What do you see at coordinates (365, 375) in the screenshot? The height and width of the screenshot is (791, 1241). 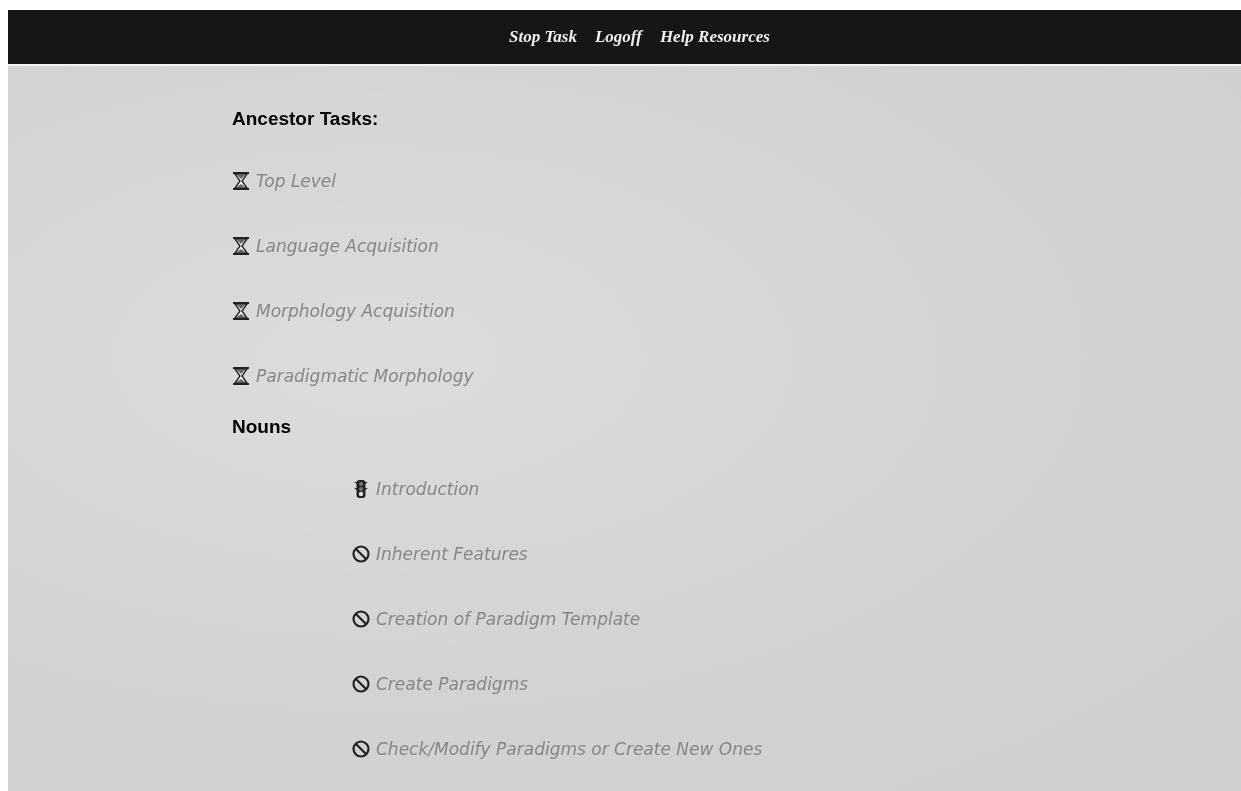 I see `task-link: Paradigmatic Morphology` at bounding box center [365, 375].